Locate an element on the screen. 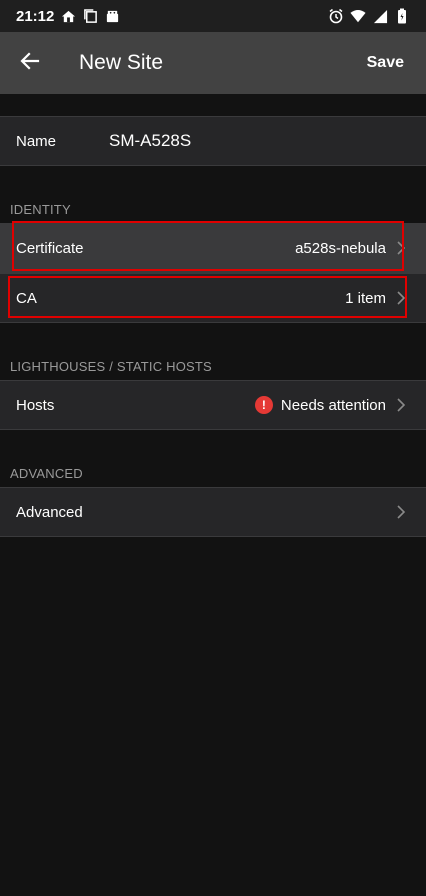  wifi-icon is located at coordinates (358, 16).